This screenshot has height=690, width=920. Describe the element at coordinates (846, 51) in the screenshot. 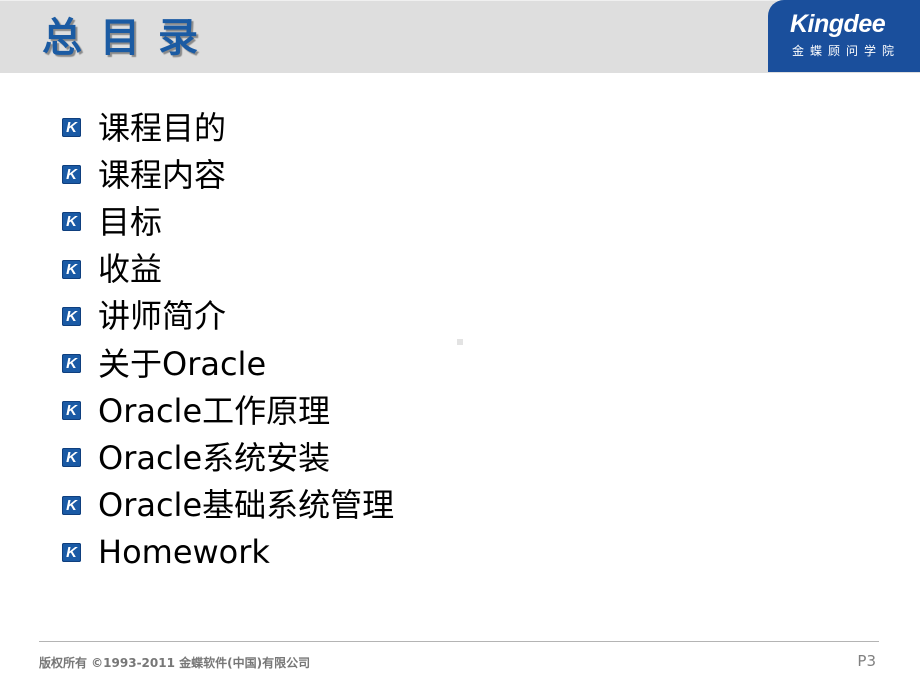

I see `logo-subtitle: 金蝶顾问学院` at that location.